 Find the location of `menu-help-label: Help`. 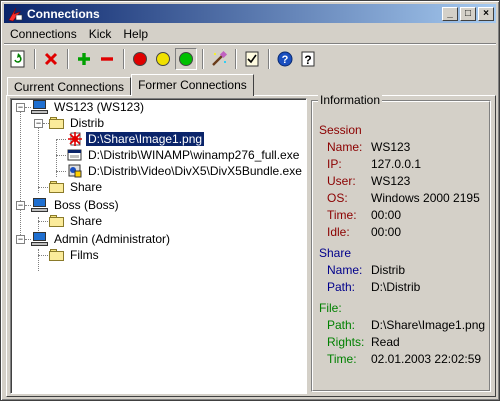

menu-help-label: Help is located at coordinates (136, 34).